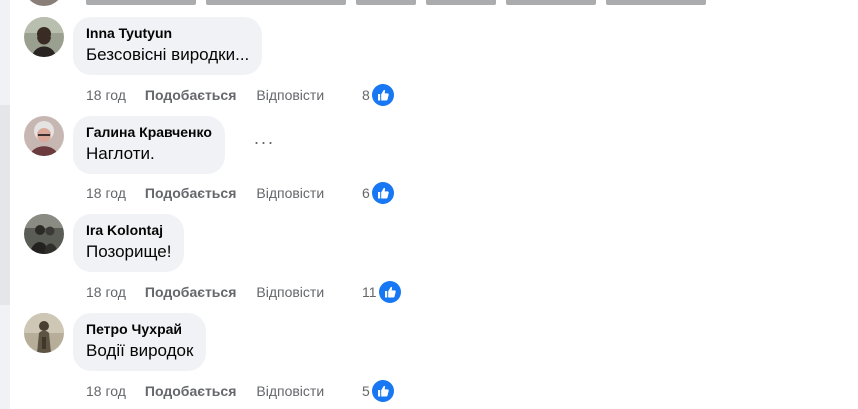  What do you see at coordinates (149, 132) in the screenshot?
I see `comment-author: Галина Кравченко` at bounding box center [149, 132].